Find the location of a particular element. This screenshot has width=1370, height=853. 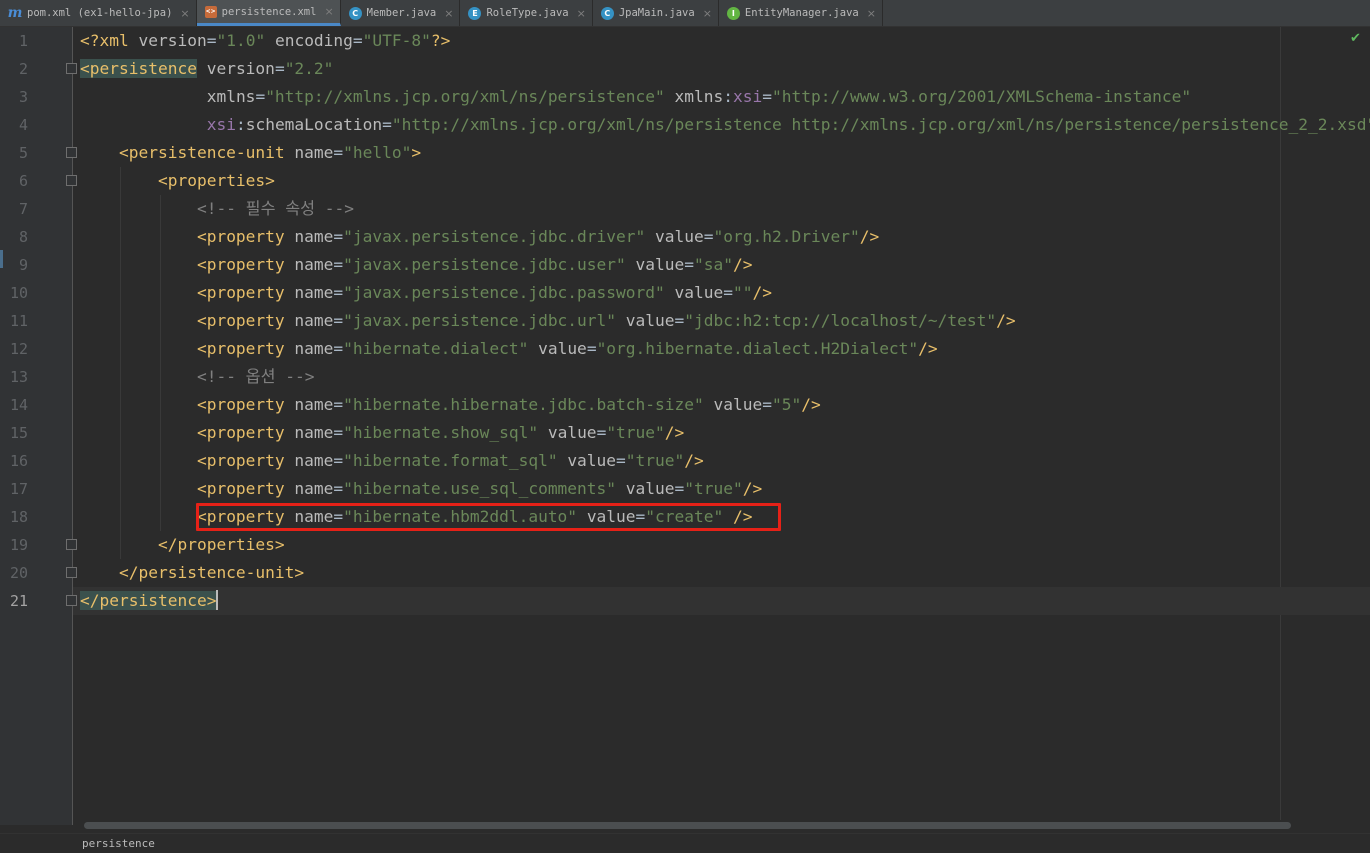

maven-icon: m is located at coordinates (15, 13).